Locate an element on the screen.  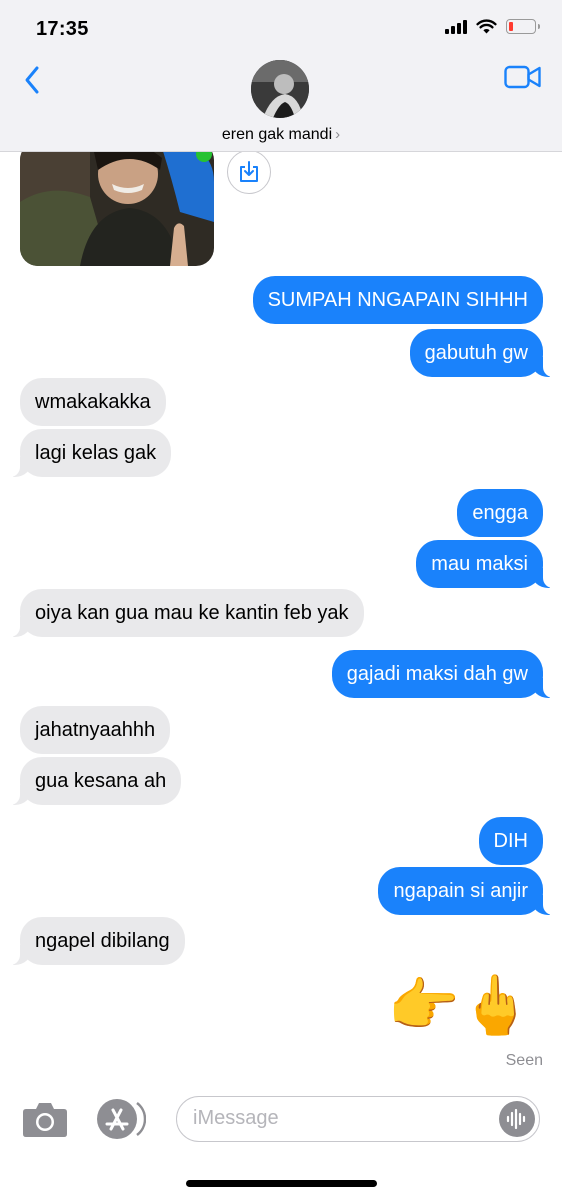
contact-name: eren gak mandi is located at coordinates (277, 134).